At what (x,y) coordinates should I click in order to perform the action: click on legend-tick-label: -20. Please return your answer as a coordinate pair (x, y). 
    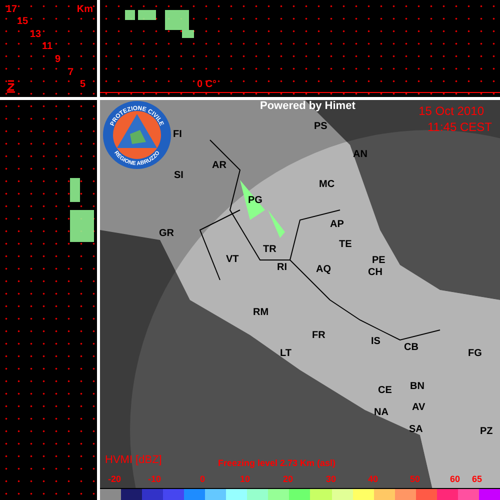
    Looking at the image, I should click on (115, 479).